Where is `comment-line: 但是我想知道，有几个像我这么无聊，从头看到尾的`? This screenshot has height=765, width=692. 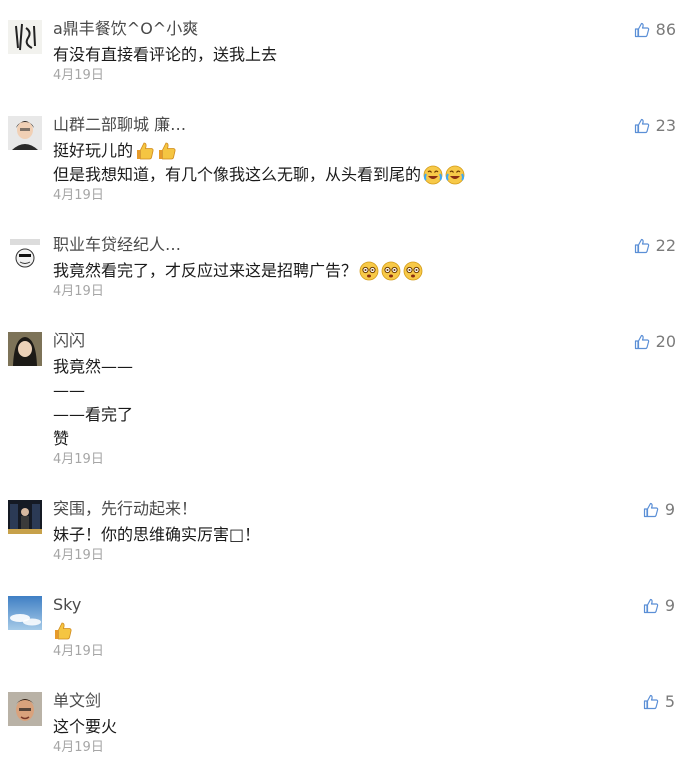 comment-line: 但是我想知道，有几个像我这么无聊，从头看到尾的 is located at coordinates (260, 175).